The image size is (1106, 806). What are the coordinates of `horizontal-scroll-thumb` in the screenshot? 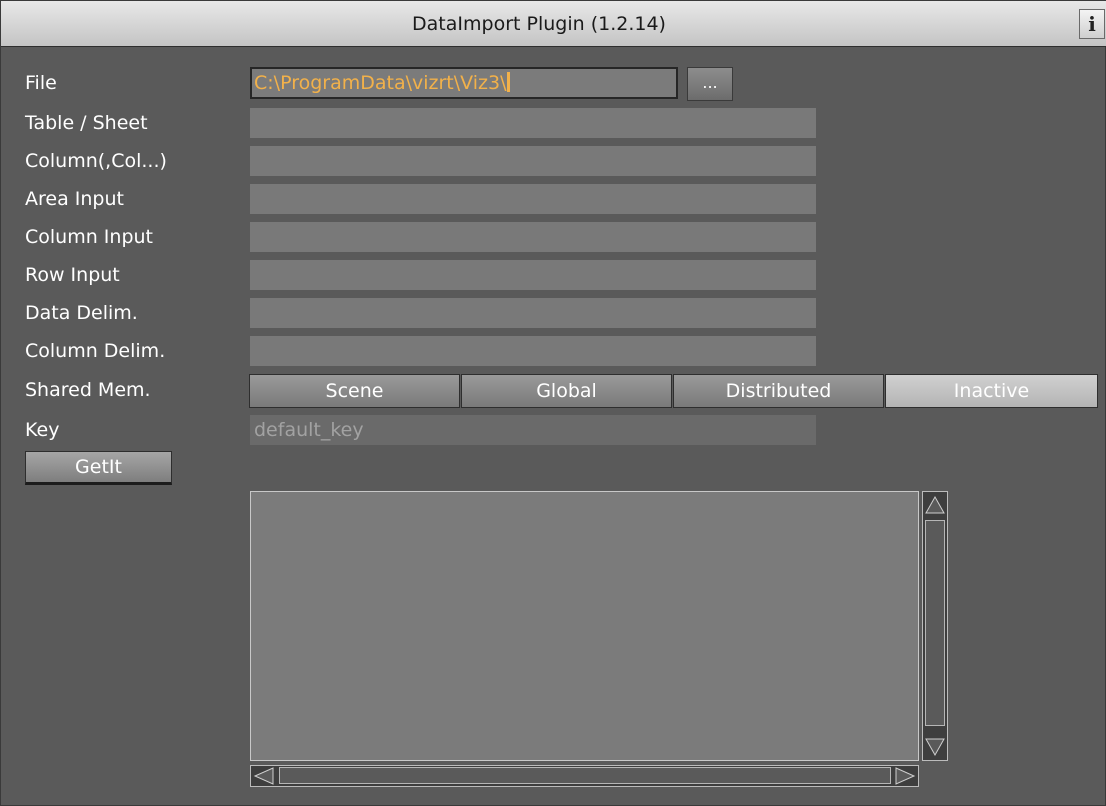 It's located at (585, 775).